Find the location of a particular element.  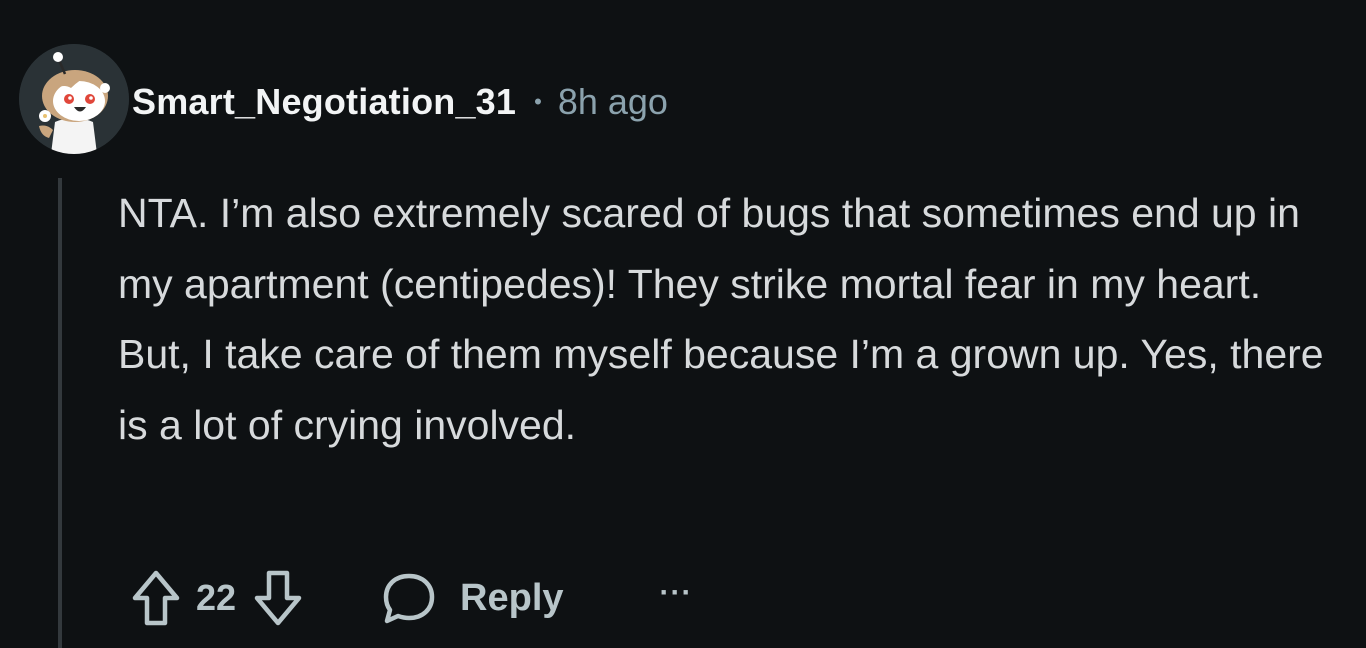

more-options-button: ··· is located at coordinates (676, 598).